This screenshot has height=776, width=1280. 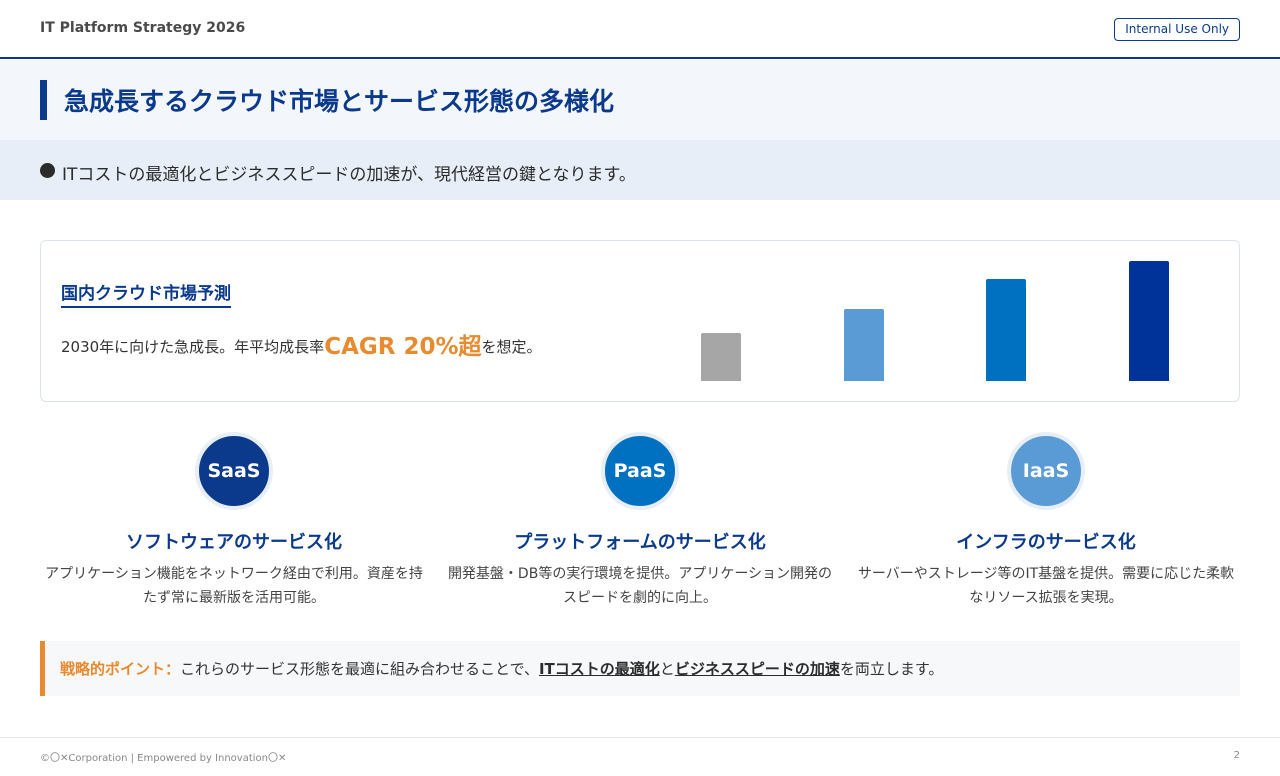 I want to click on bullet-dot-icon, so click(x=47, y=170).